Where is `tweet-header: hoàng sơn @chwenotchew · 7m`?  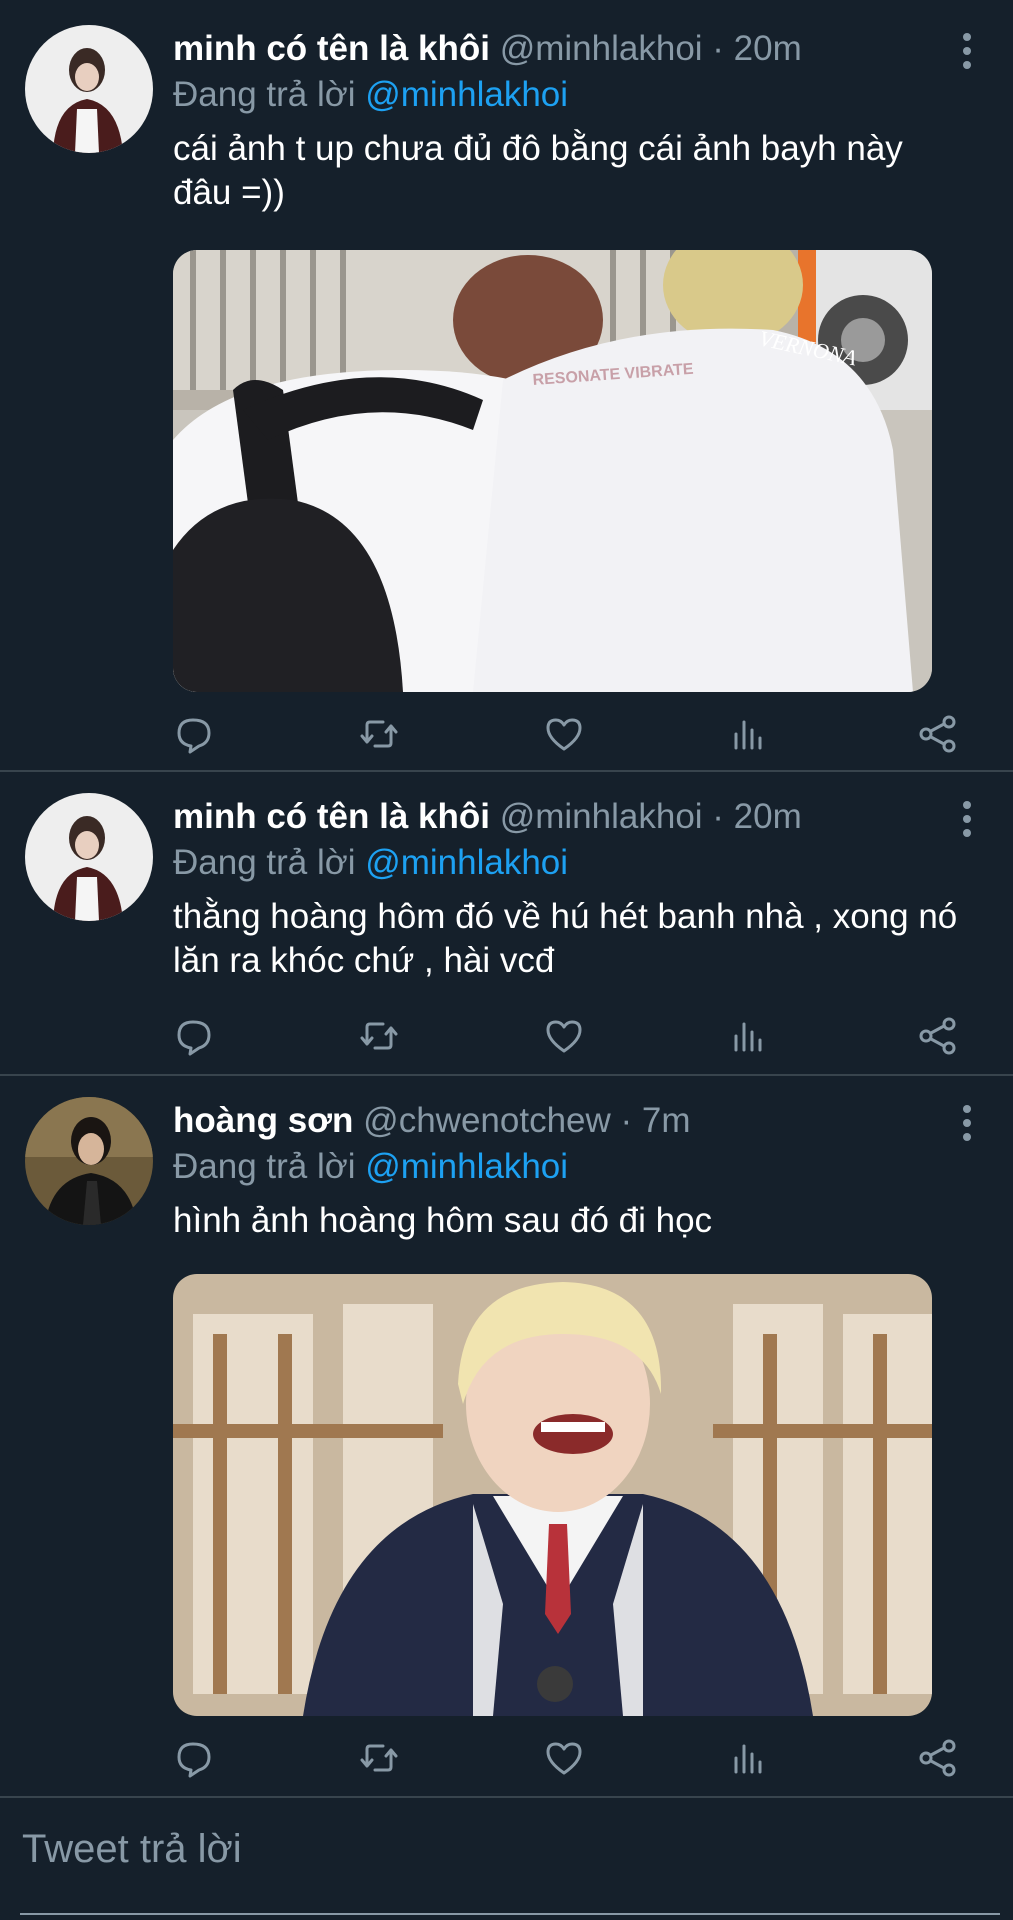 tweet-header: hoàng sơn @chwenotchew · 7m is located at coordinates (568, 1121).